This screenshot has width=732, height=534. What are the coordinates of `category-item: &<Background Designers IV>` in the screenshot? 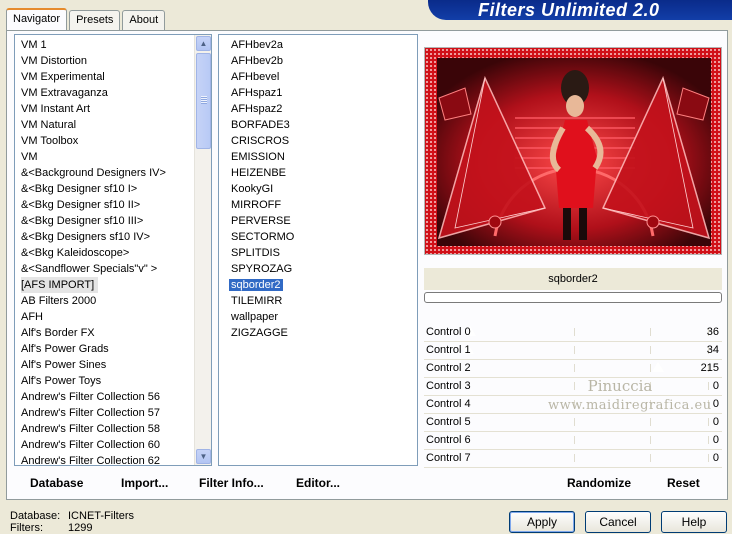 It's located at (113, 173).